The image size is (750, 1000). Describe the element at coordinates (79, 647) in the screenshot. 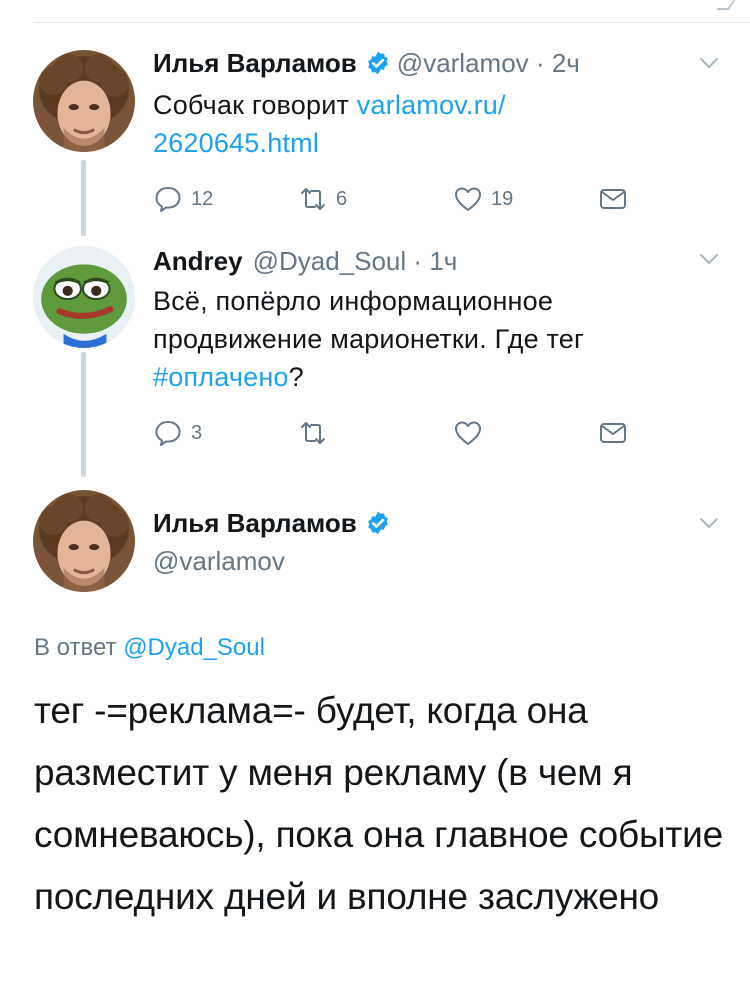

I see `reply-prefix: В ответ` at that location.